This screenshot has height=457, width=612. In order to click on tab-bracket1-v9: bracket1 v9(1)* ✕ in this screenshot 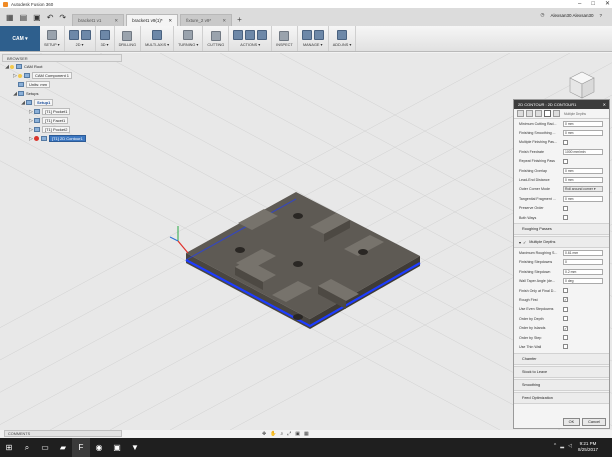, I will do `click(152, 20)`.